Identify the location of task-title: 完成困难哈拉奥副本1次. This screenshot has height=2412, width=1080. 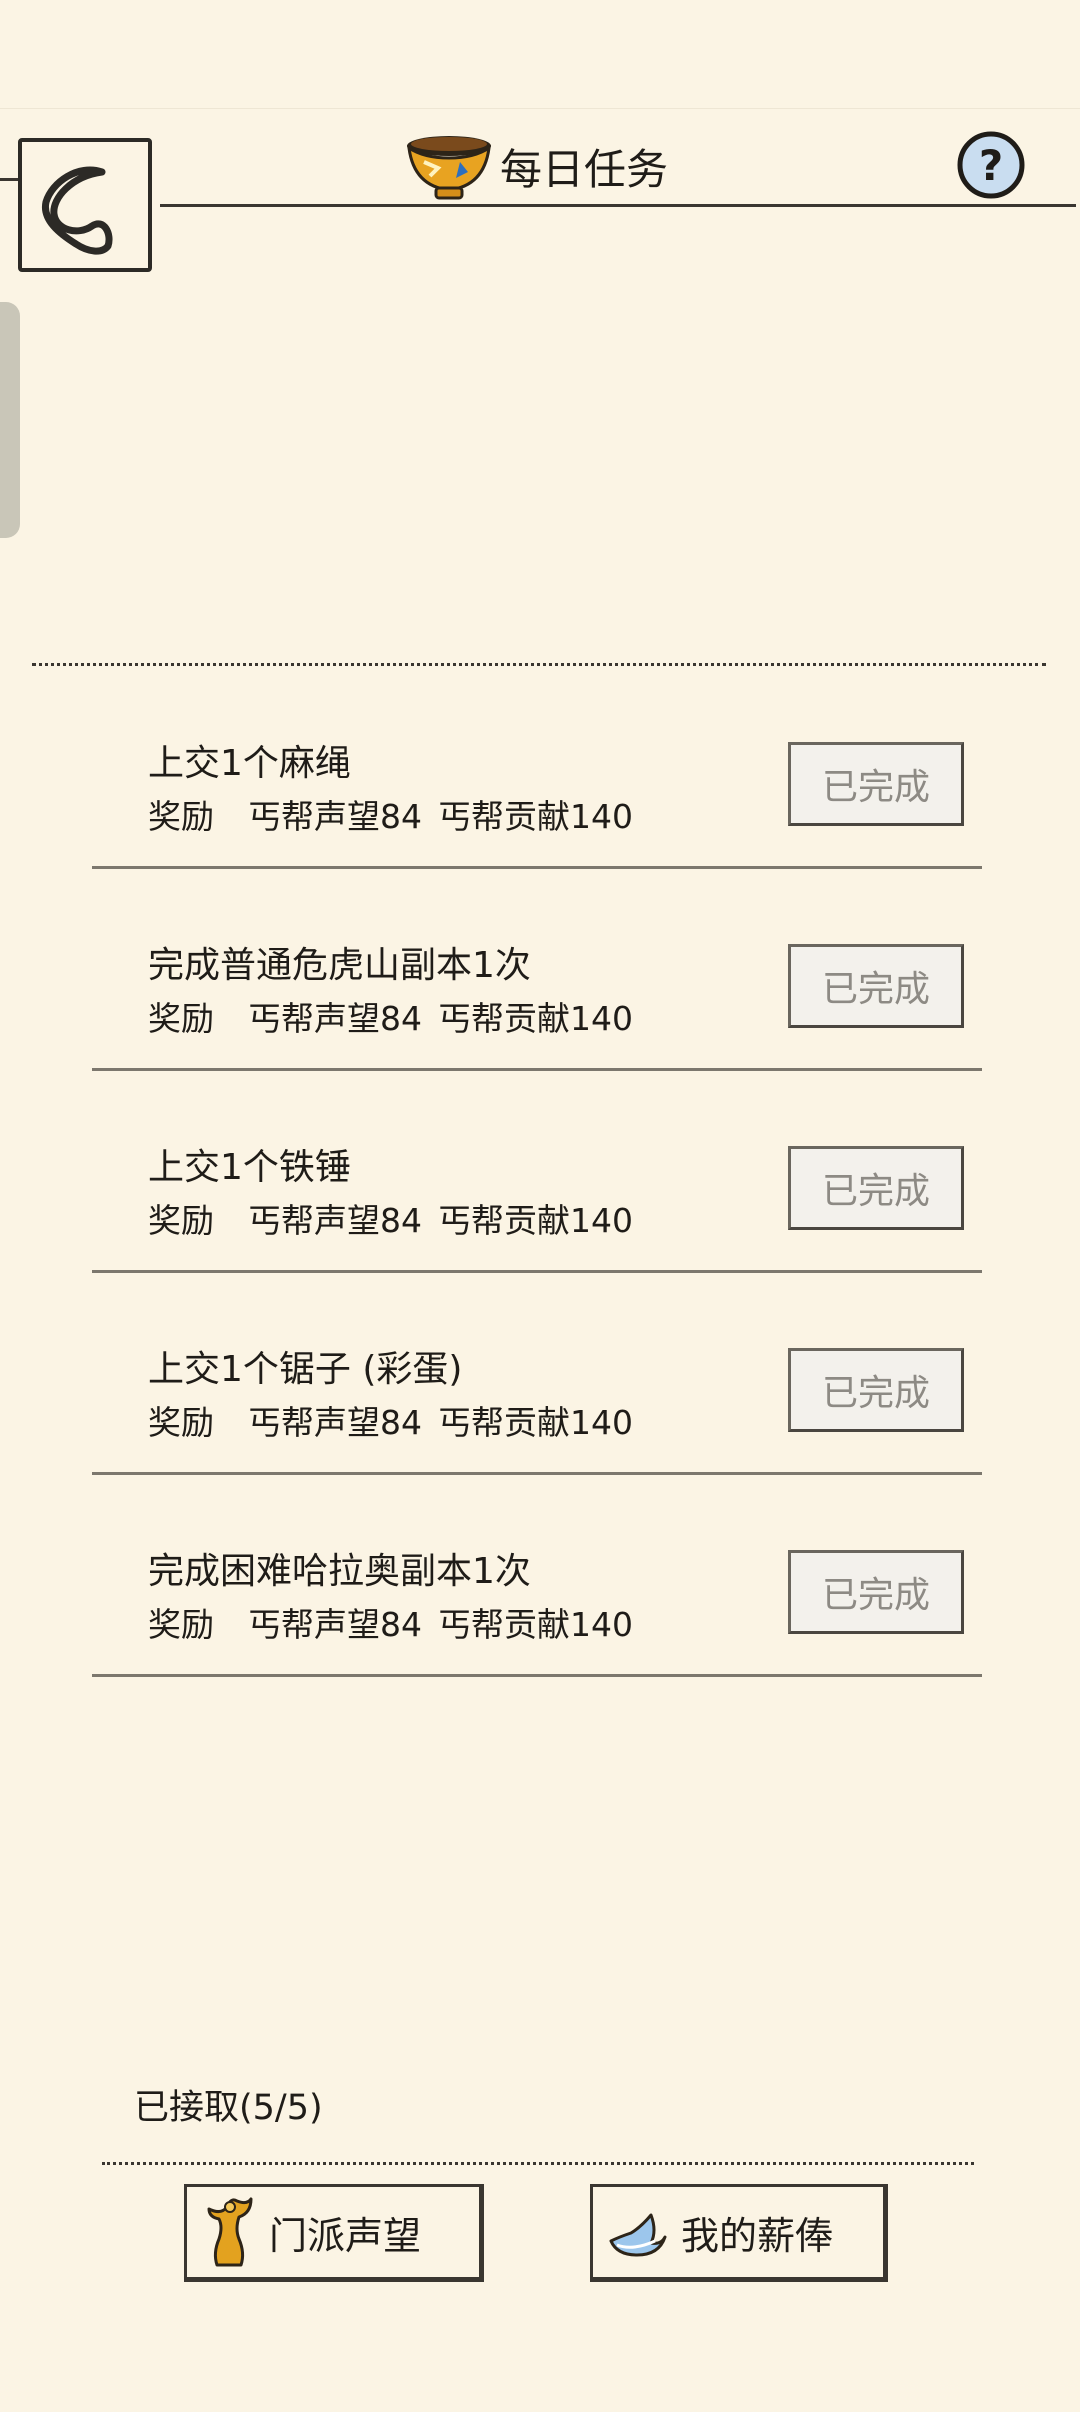
(339, 1571).